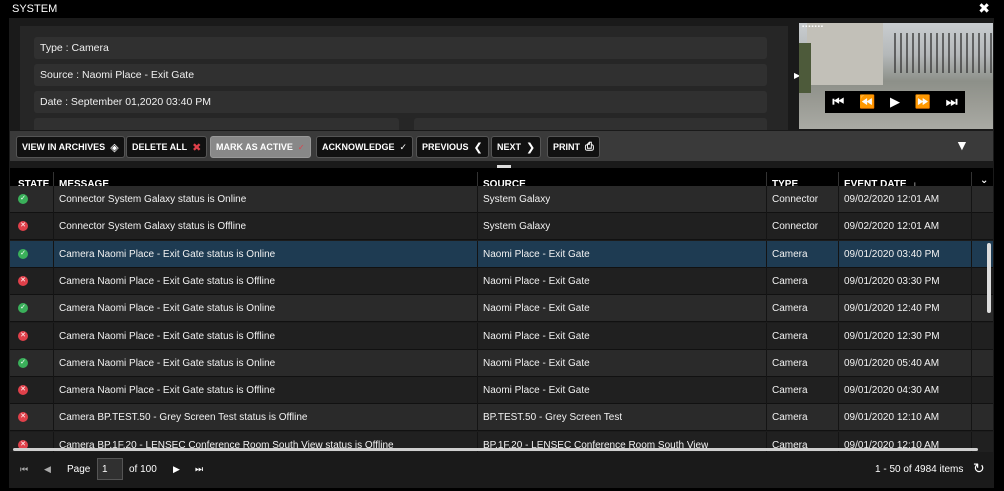 This screenshot has width=1004, height=491. I want to click on cell-source: BP.TEST.50 - Grey Screen Test, so click(553, 418).